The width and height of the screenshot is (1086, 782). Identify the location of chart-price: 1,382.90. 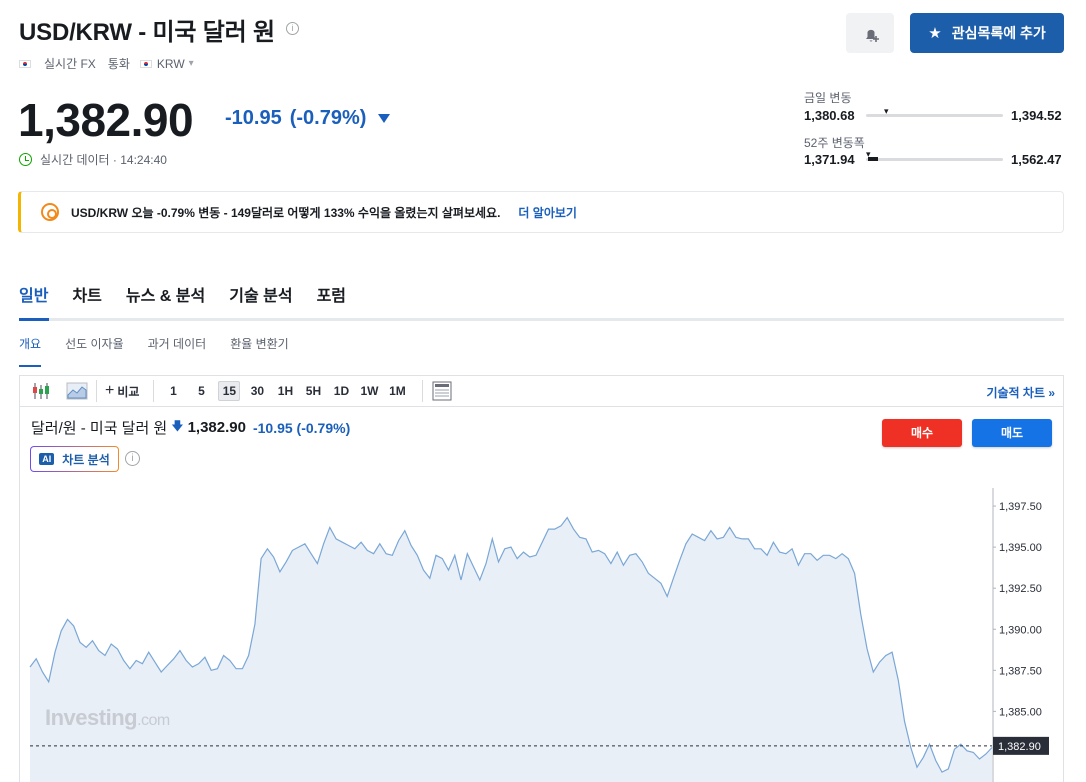
(216, 427).